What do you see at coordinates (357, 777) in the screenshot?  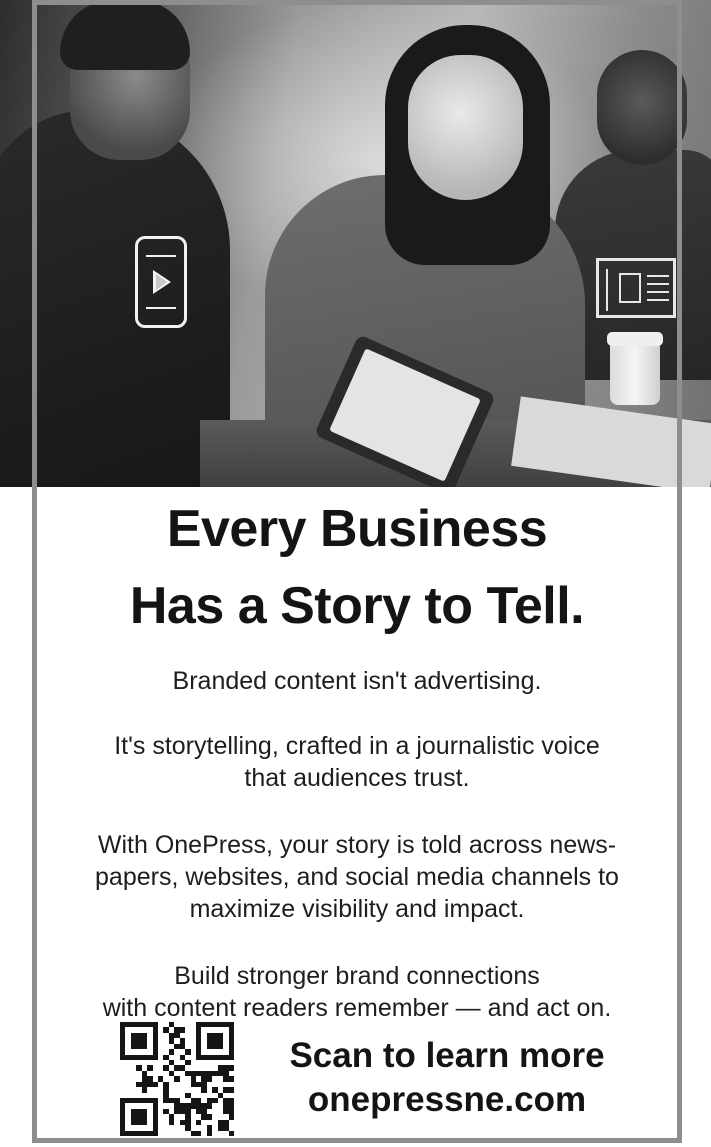 I see `body-p2-line-2: that audiences trust.` at bounding box center [357, 777].